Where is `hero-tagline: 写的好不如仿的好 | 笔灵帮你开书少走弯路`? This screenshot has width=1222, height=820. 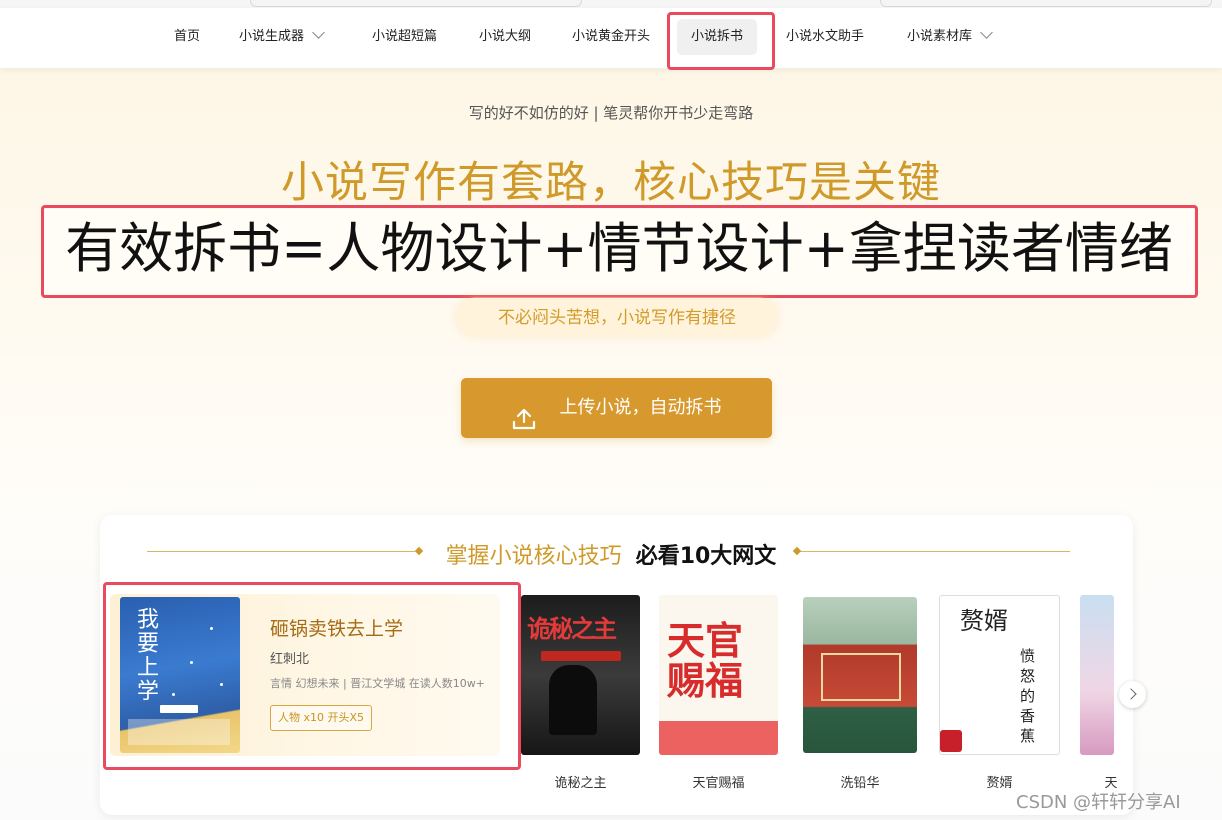
hero-tagline: 写的好不如仿的好 | 笔灵帮你开书少走弯路 is located at coordinates (611, 113).